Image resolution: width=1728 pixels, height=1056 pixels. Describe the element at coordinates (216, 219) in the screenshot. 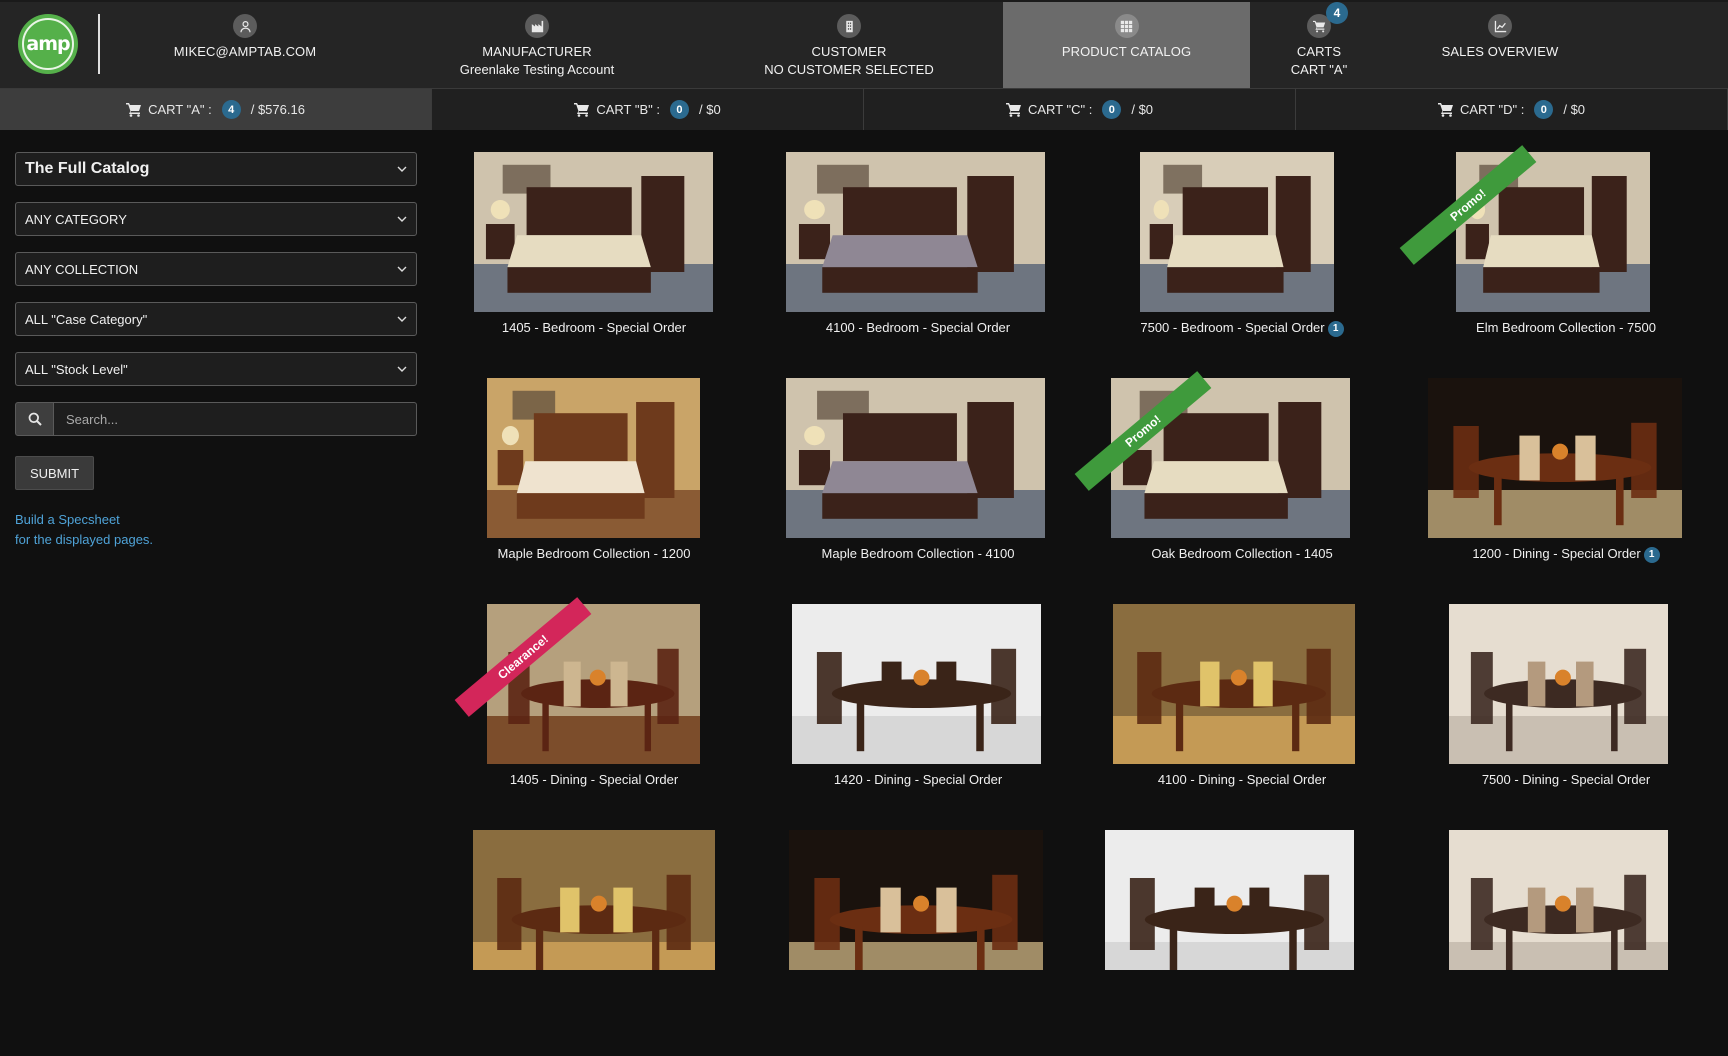

I see `category-select: ANY CATEGORY` at that location.